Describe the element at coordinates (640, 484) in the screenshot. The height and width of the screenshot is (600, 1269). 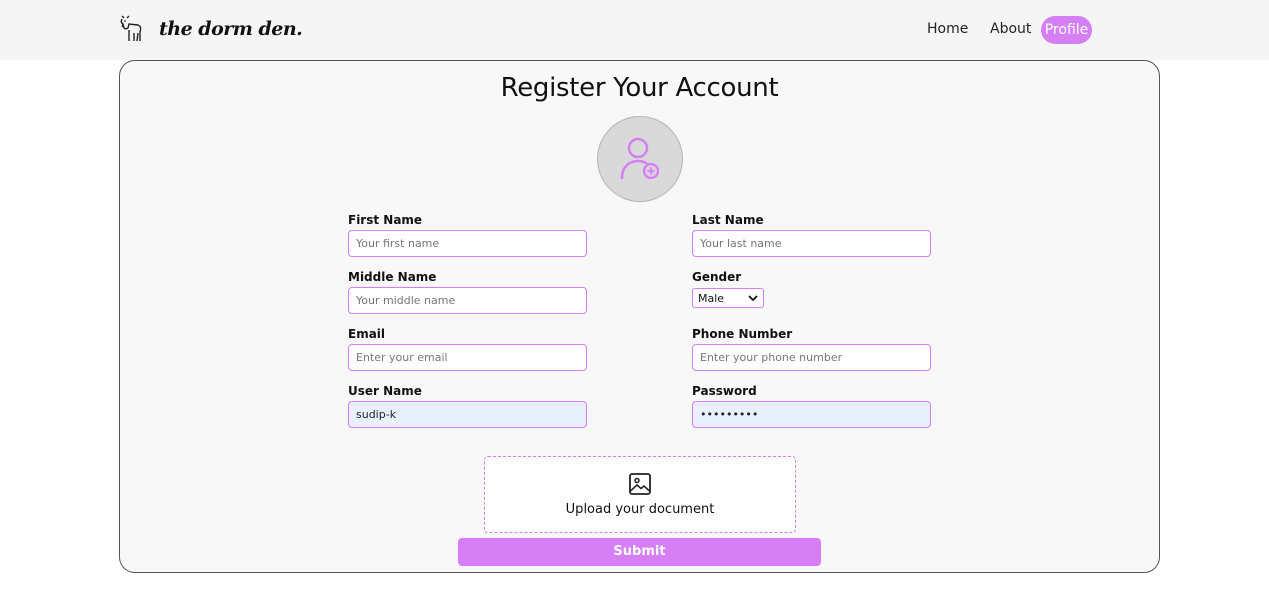
I see `image-icon` at that location.